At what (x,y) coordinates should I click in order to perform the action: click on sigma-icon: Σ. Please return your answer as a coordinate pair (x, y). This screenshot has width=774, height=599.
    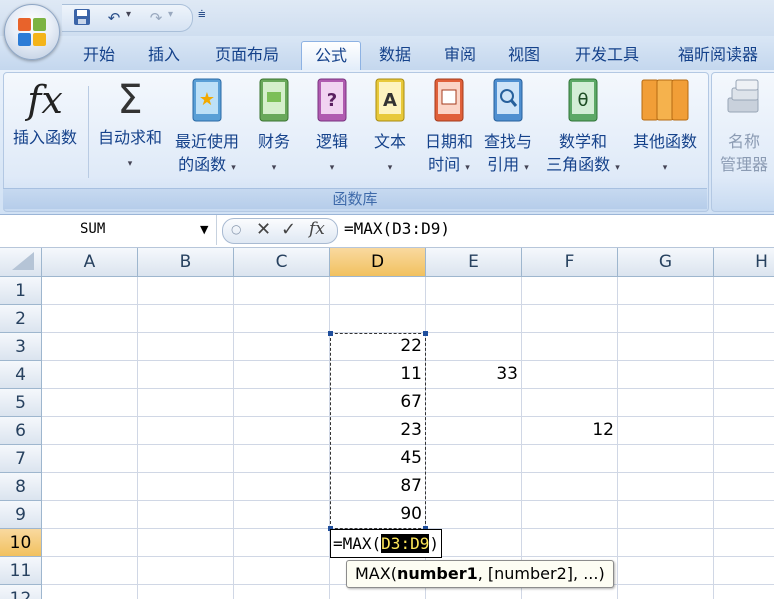
    Looking at the image, I should click on (130, 100).